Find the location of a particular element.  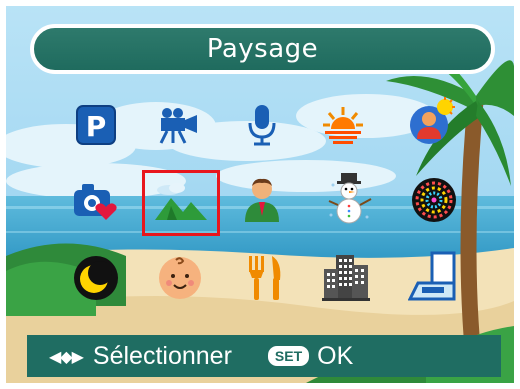

mode-backlight-portrait is located at coordinates (432, 122).